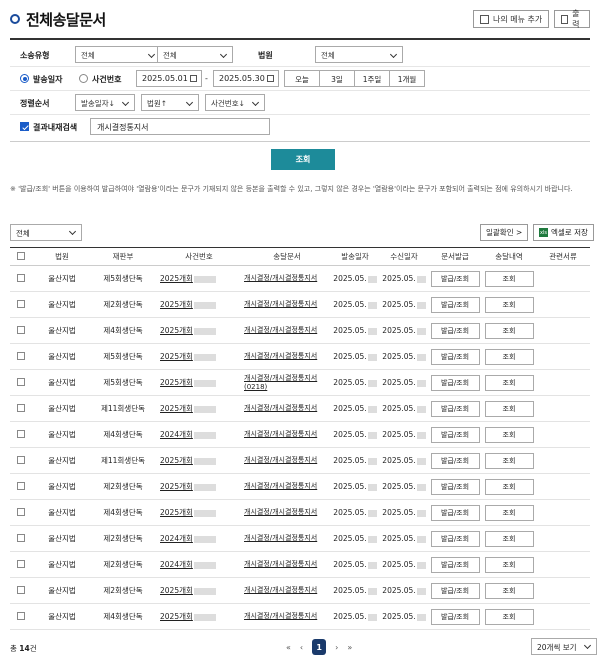 This screenshot has height=664, width=600. I want to click on last-page-button: », so click(349, 647).